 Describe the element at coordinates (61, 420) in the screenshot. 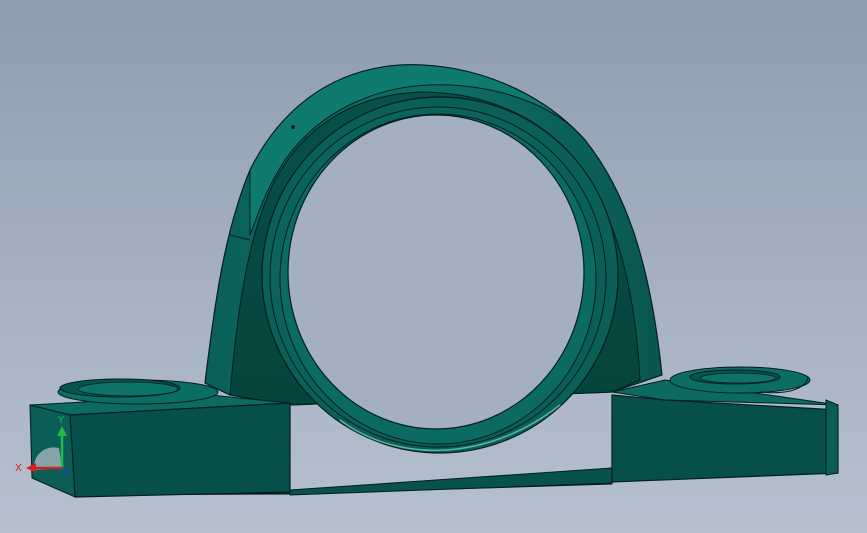

I see `y-axis-label: Y` at that location.